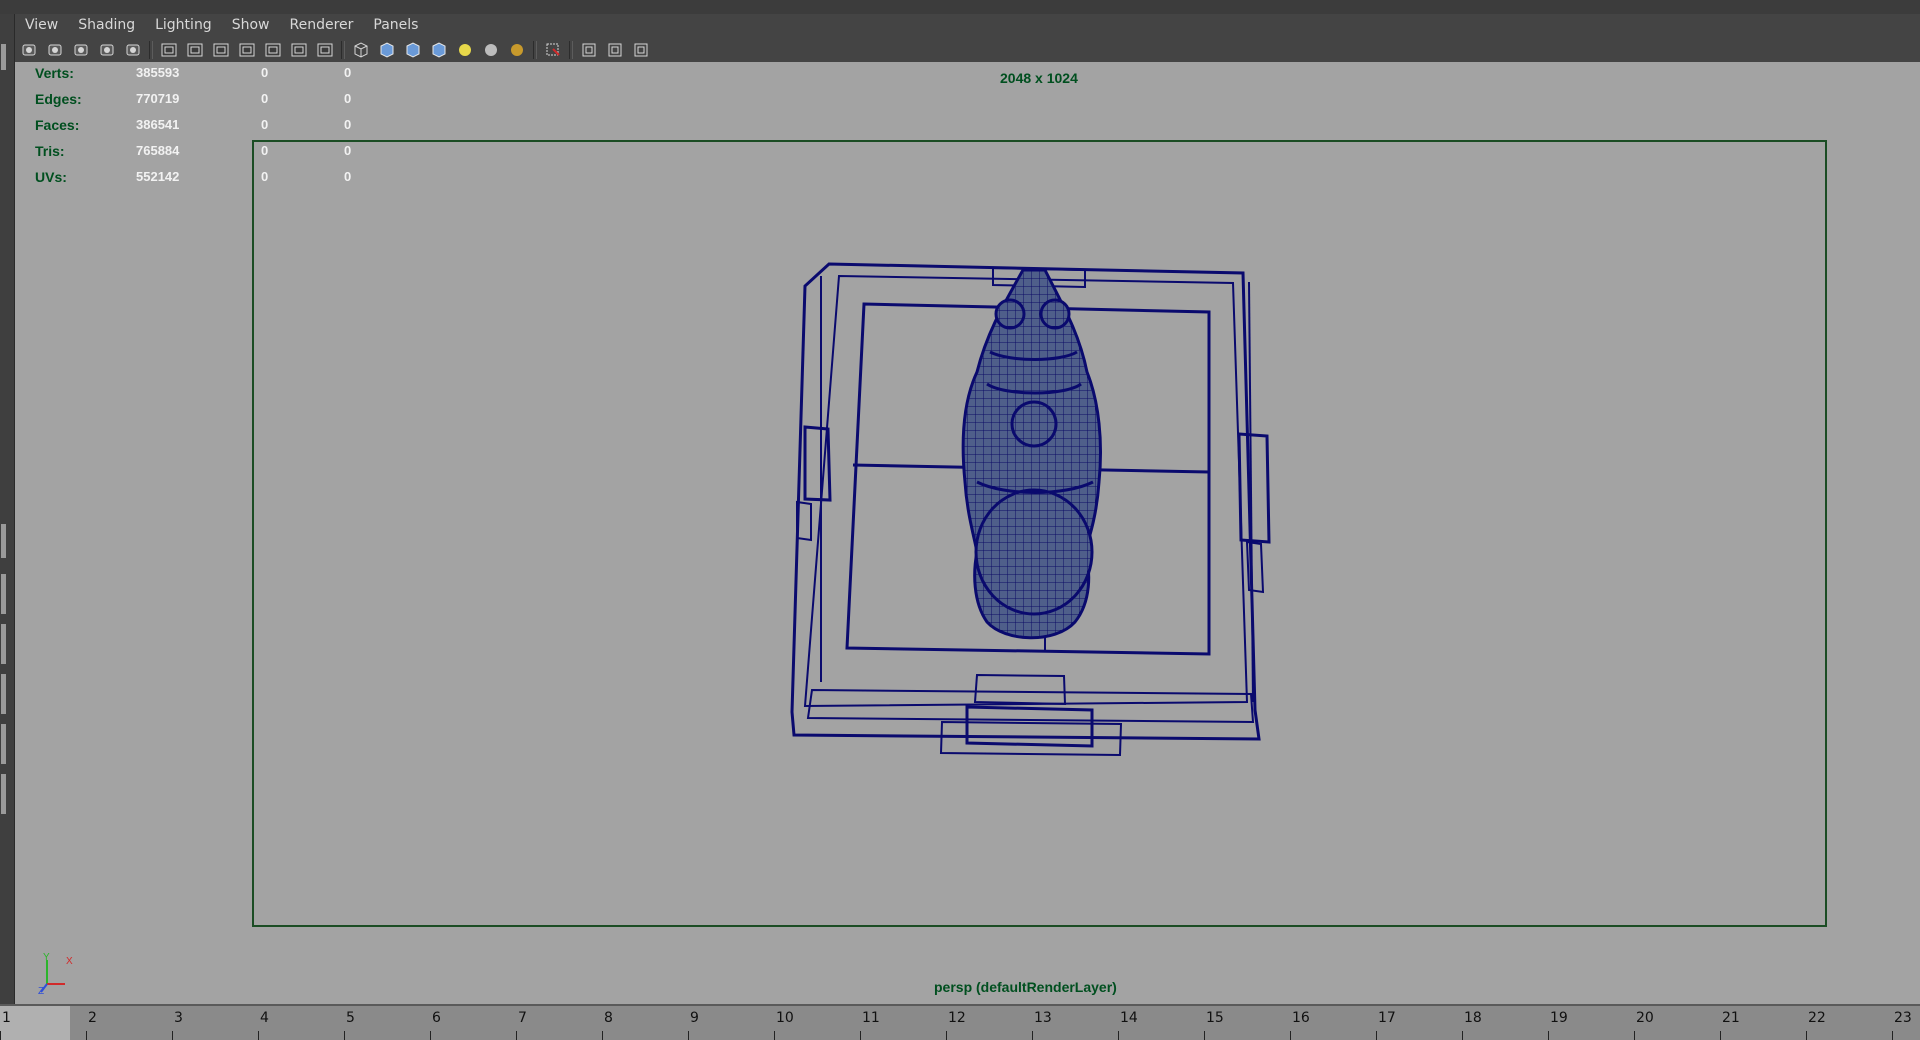  What do you see at coordinates (107, 50) in the screenshot?
I see `image-plane-icon` at bounding box center [107, 50].